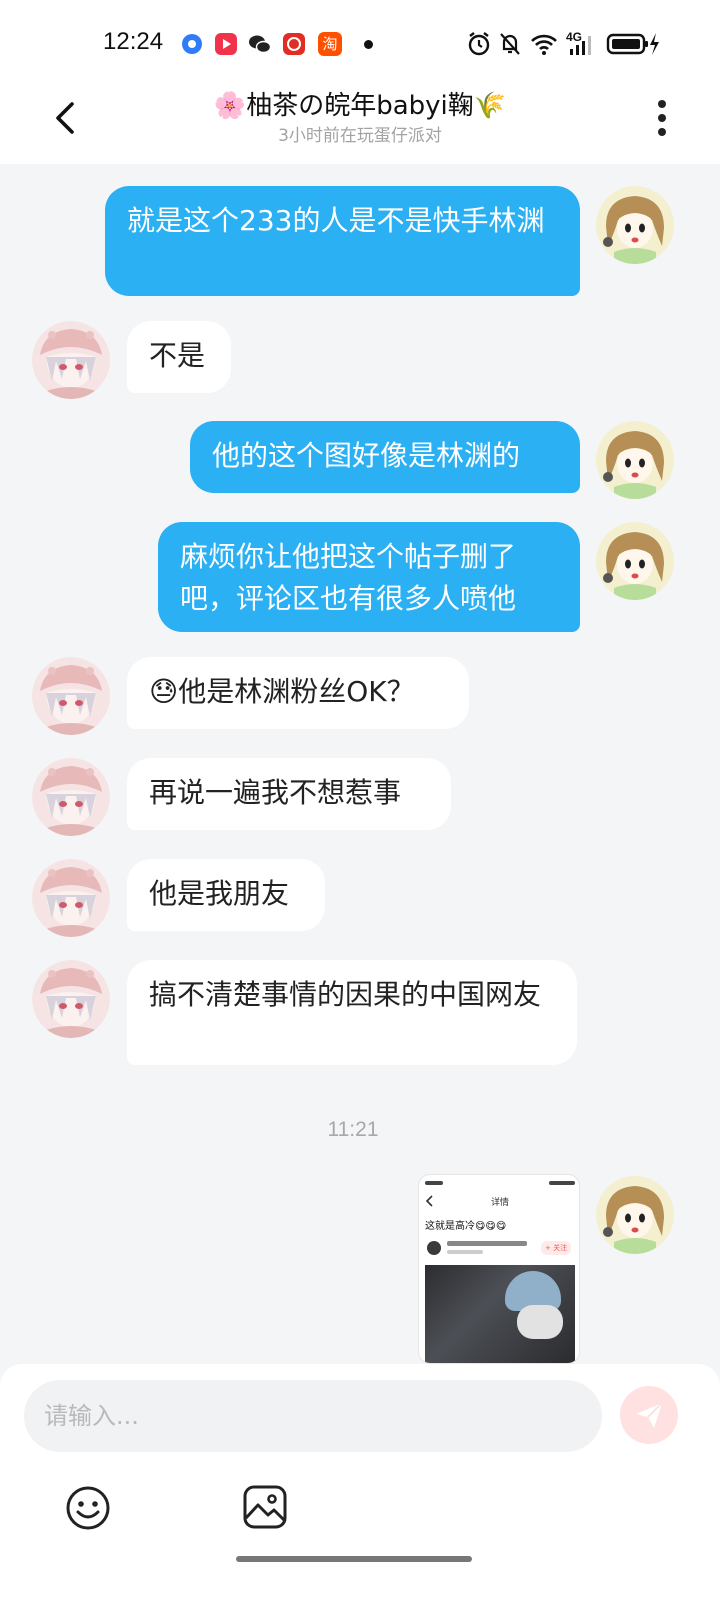 This screenshot has width=720, height=1600. Describe the element at coordinates (289, 794) in the screenshot. I see `incoming-message-bubble: 再说一遍我不想惹事` at that location.